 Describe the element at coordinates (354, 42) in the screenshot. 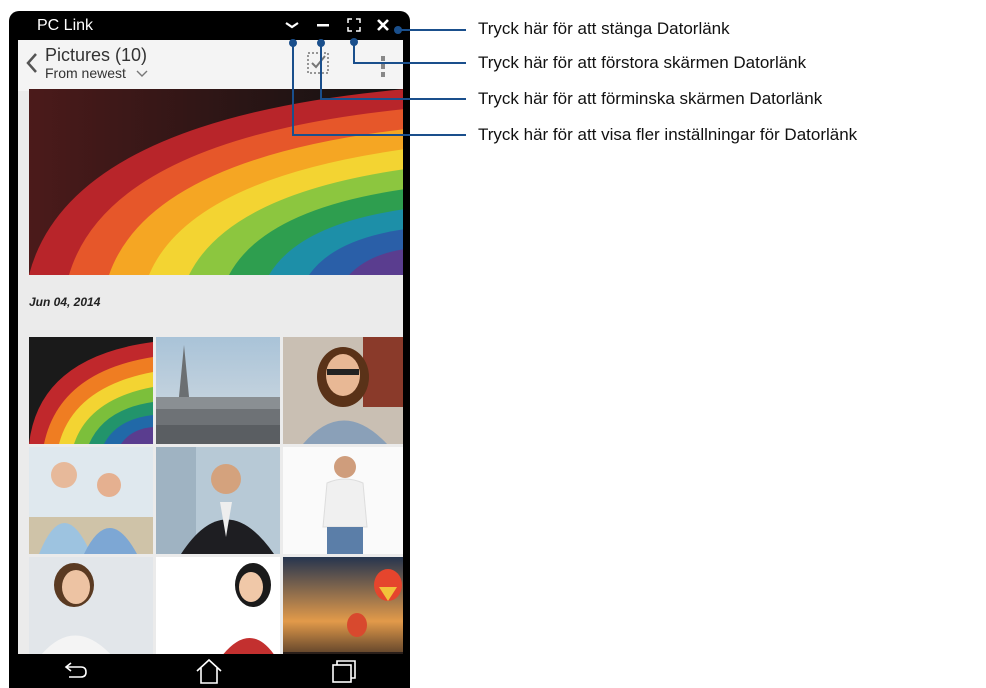

I see `maximize-callout-dot` at that location.